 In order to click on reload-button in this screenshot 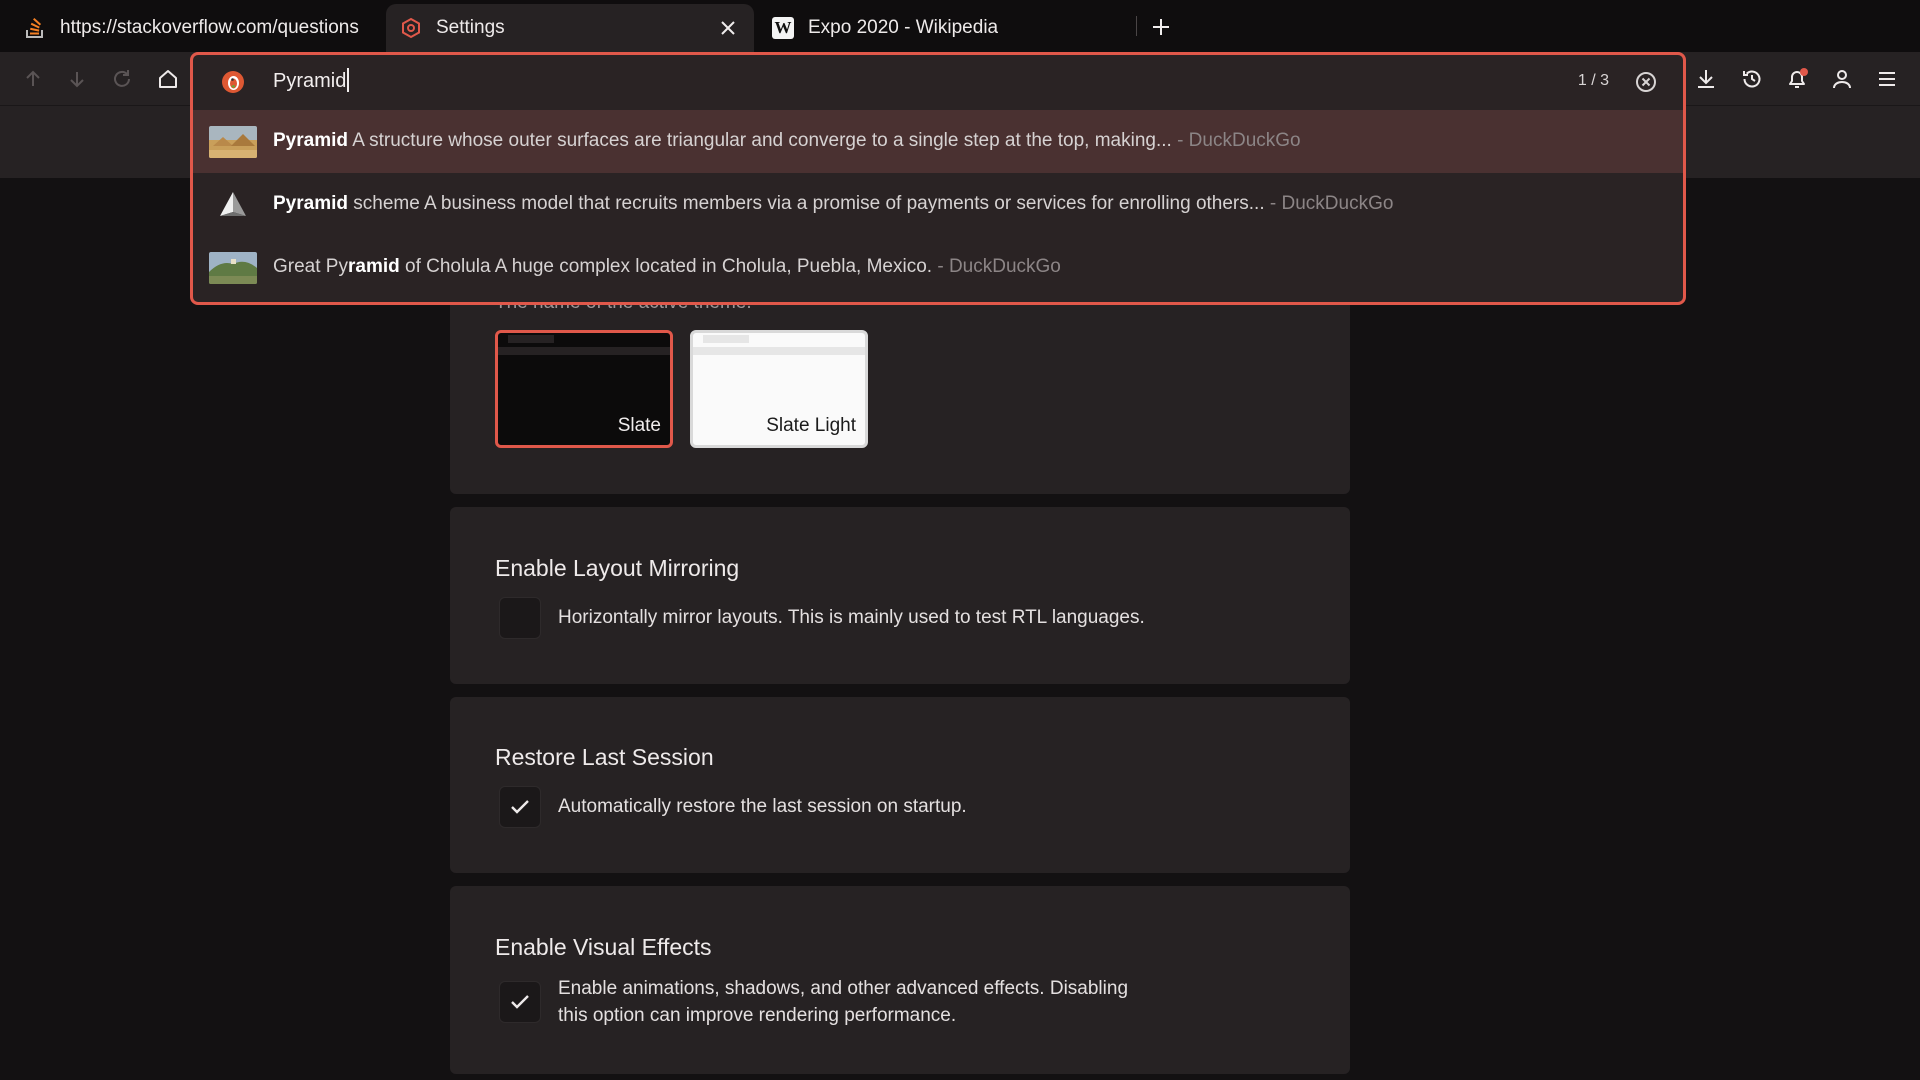, I will do `click(122, 79)`.